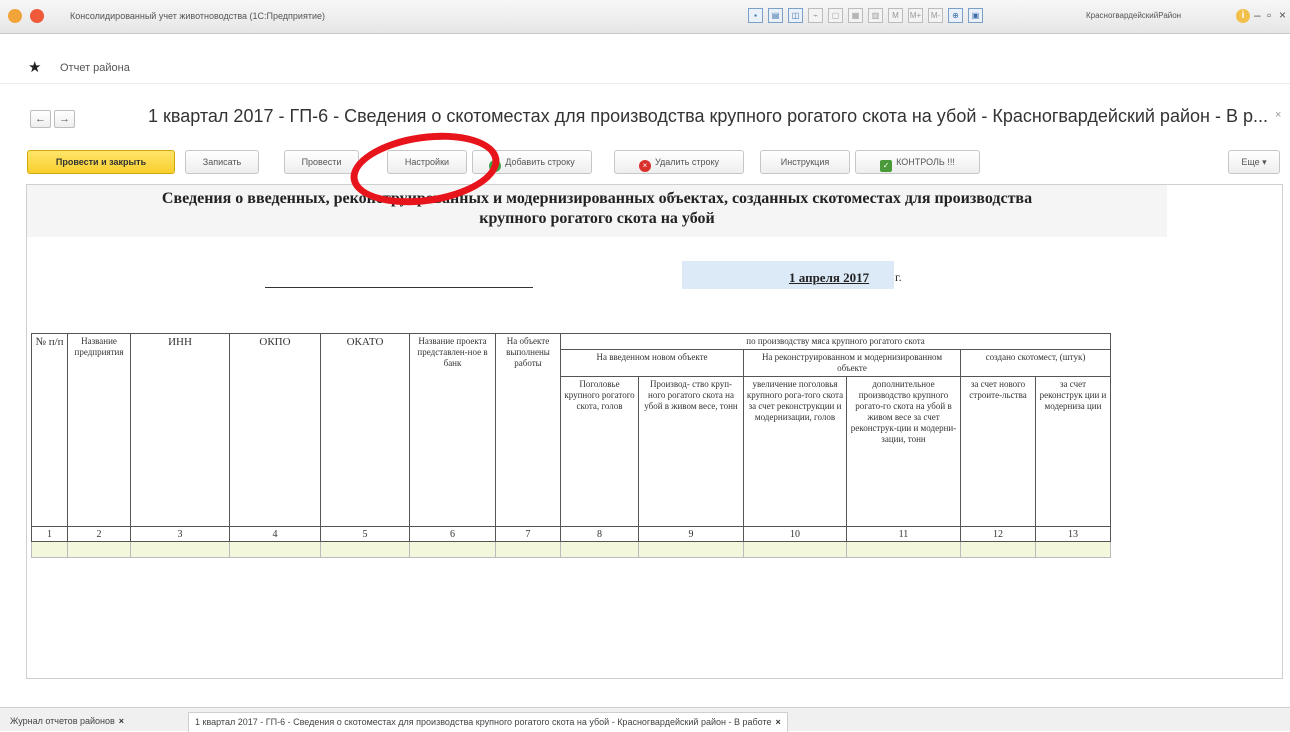 Image resolution: width=1290 pixels, height=732 pixels. Describe the element at coordinates (903, 534) in the screenshot. I see `column-number: 11` at that location.